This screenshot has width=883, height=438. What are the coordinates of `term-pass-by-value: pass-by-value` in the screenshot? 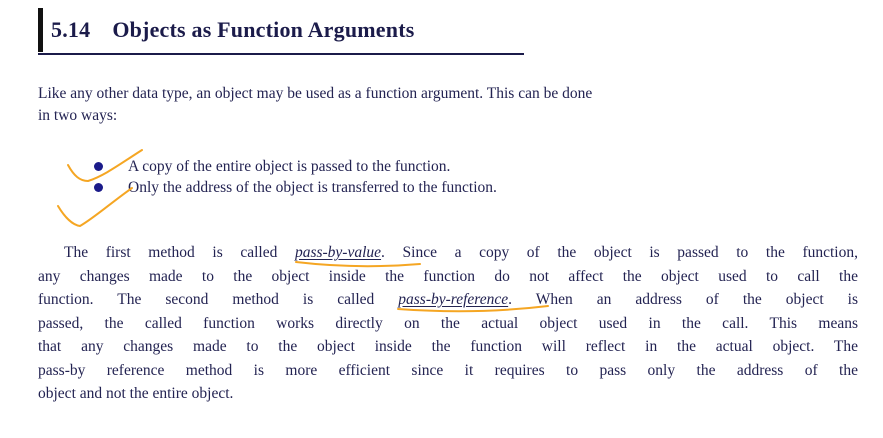 It's located at (338, 252).